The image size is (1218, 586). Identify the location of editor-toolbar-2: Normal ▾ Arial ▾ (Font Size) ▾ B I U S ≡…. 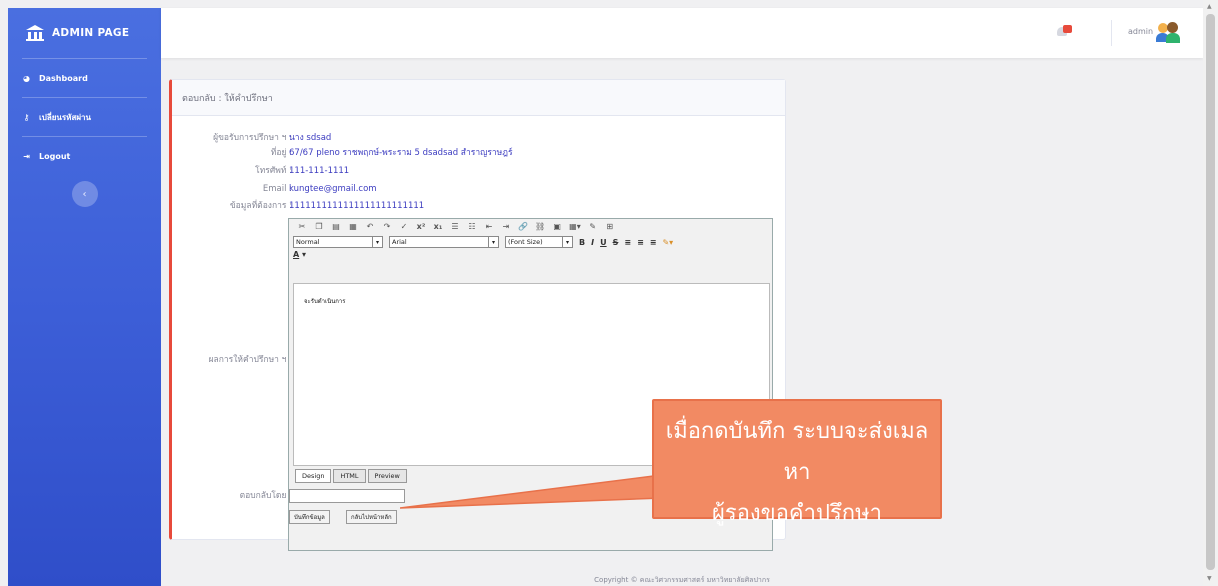
(530, 242).